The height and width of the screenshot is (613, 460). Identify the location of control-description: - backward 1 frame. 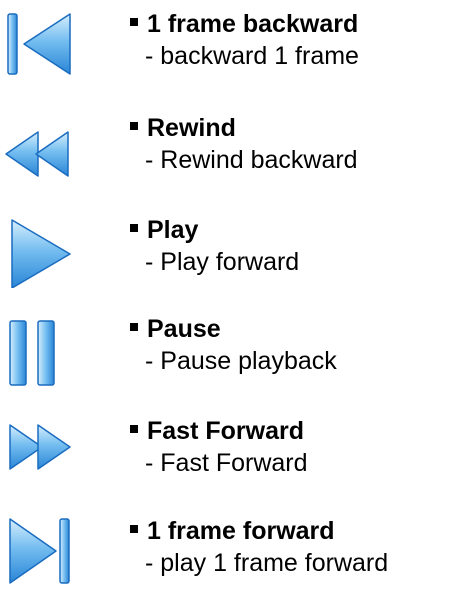
(252, 56).